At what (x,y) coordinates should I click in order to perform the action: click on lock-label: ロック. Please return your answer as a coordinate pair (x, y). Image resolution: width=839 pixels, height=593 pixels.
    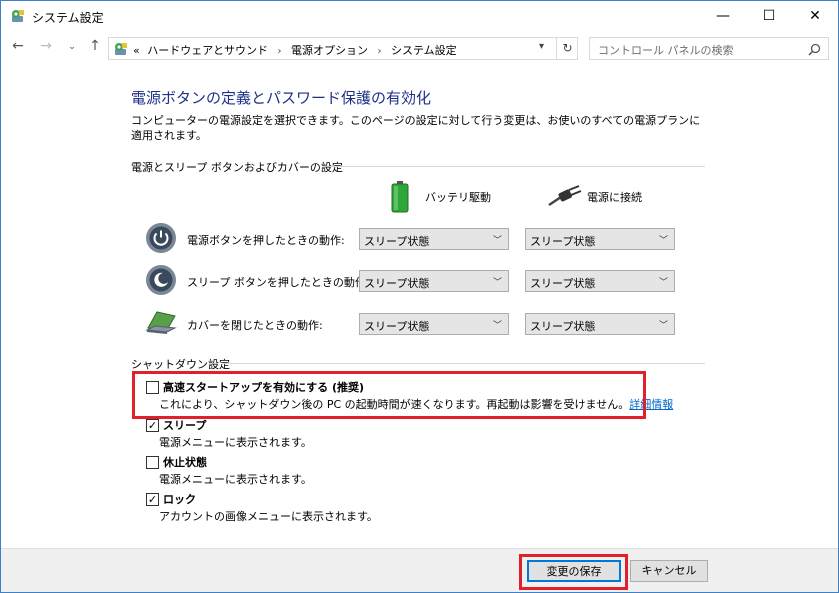
    Looking at the image, I should click on (179, 499).